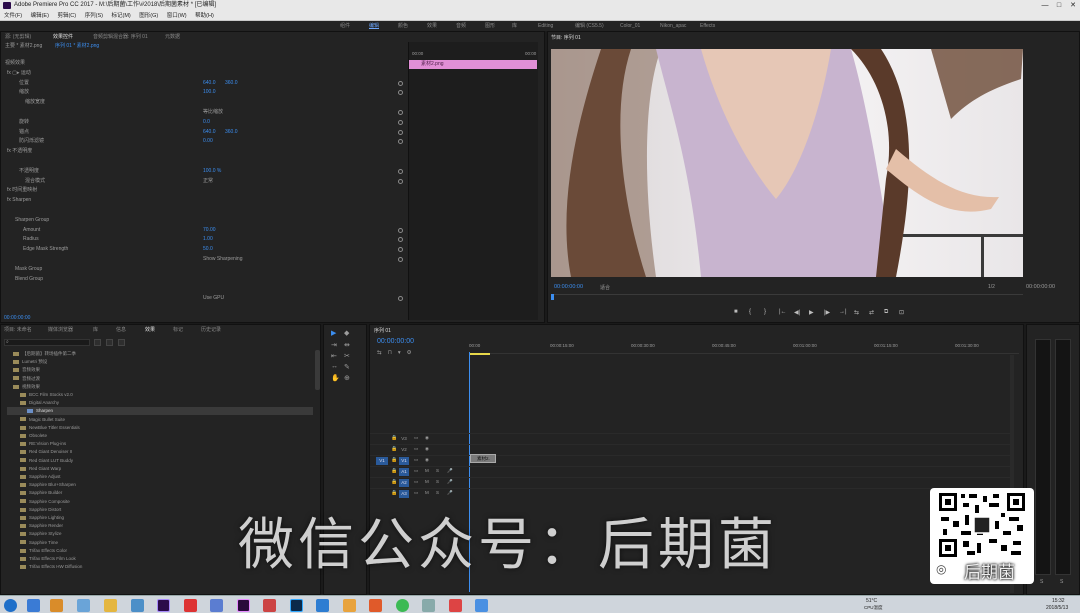 The image size is (1080, 613). I want to click on solo-right-button: S, so click(1061, 582).